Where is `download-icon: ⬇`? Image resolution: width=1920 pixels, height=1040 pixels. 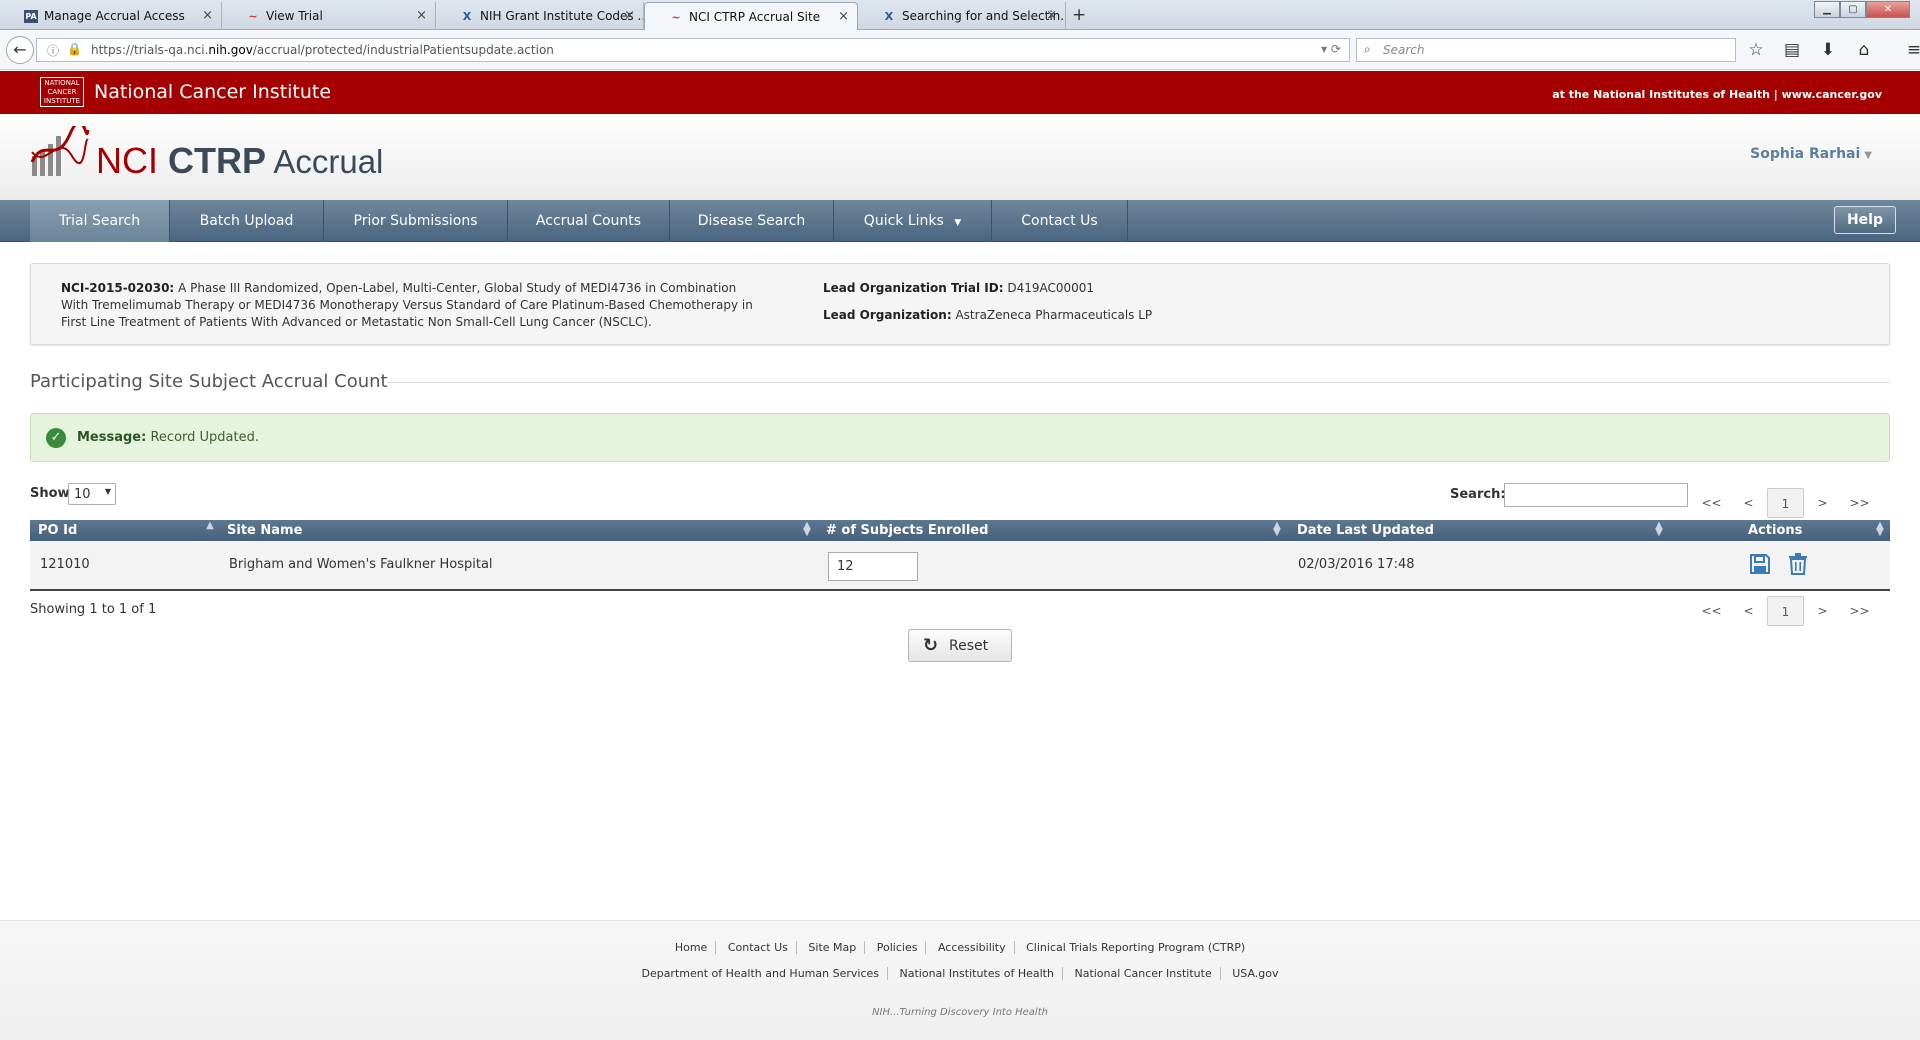 download-icon: ⬇ is located at coordinates (1828, 50).